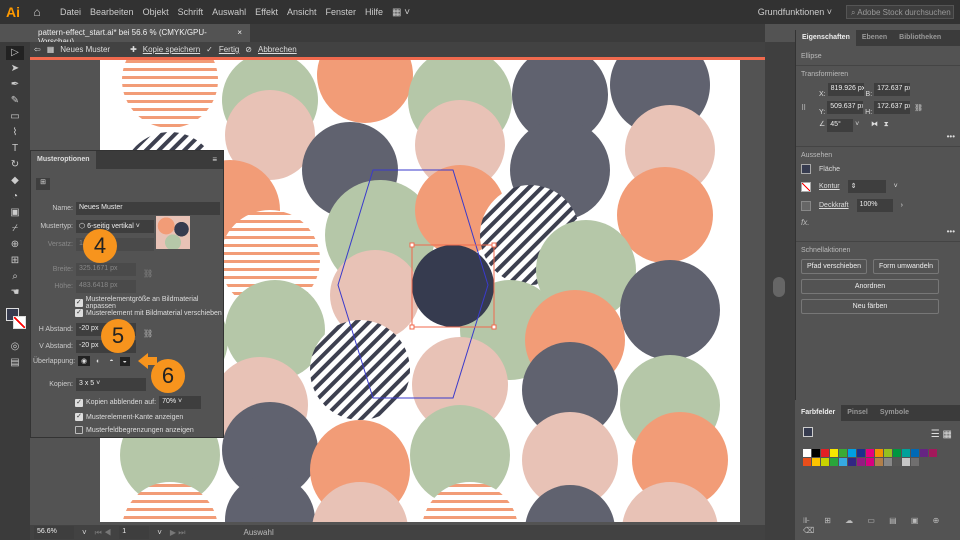 Image resolution: width=960 pixels, height=540 pixels. Describe the element at coordinates (191, 12) in the screenshot. I see `menu-schrift: Schrift` at that location.